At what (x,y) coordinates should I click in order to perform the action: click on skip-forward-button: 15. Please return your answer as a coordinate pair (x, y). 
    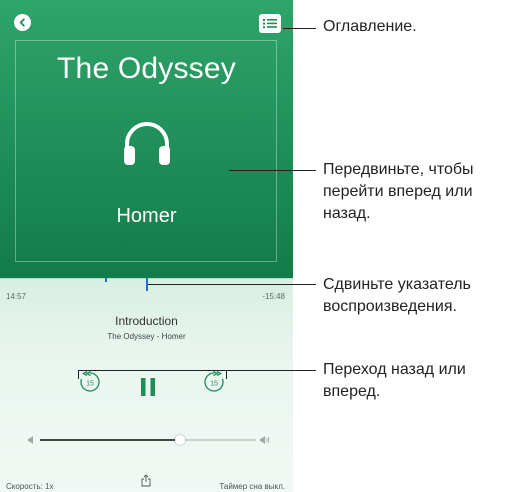
    Looking at the image, I should click on (214, 384).